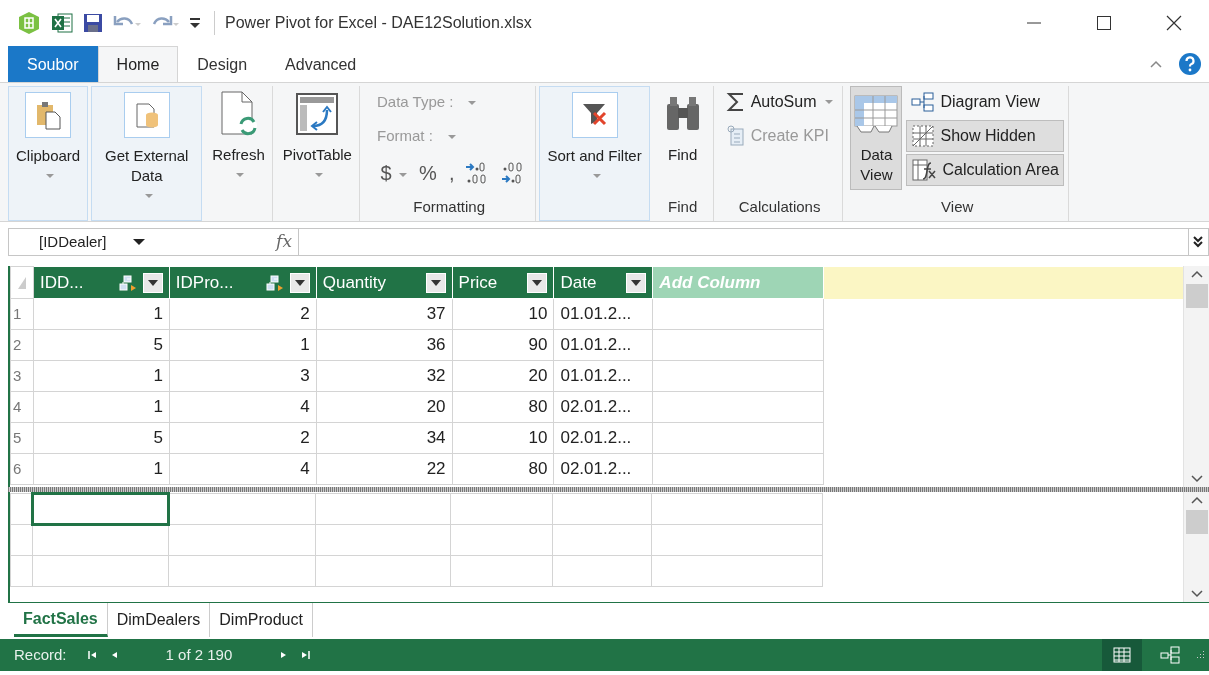 The image size is (1209, 675). Describe the element at coordinates (985, 136) in the screenshot. I see `ribbon-button: Show Hidden` at that location.